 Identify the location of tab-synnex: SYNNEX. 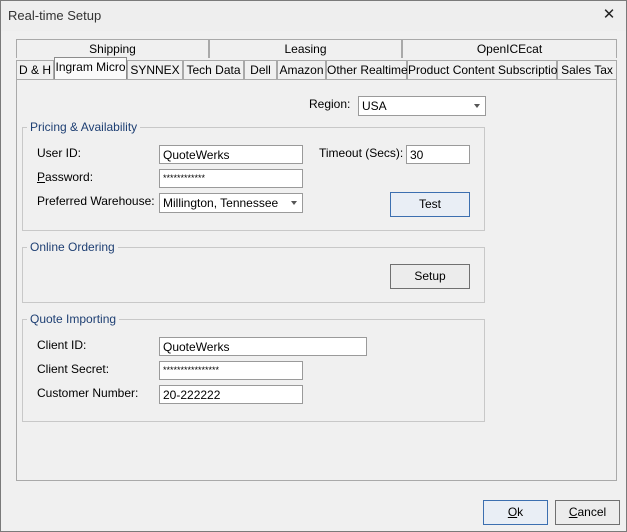
(155, 69).